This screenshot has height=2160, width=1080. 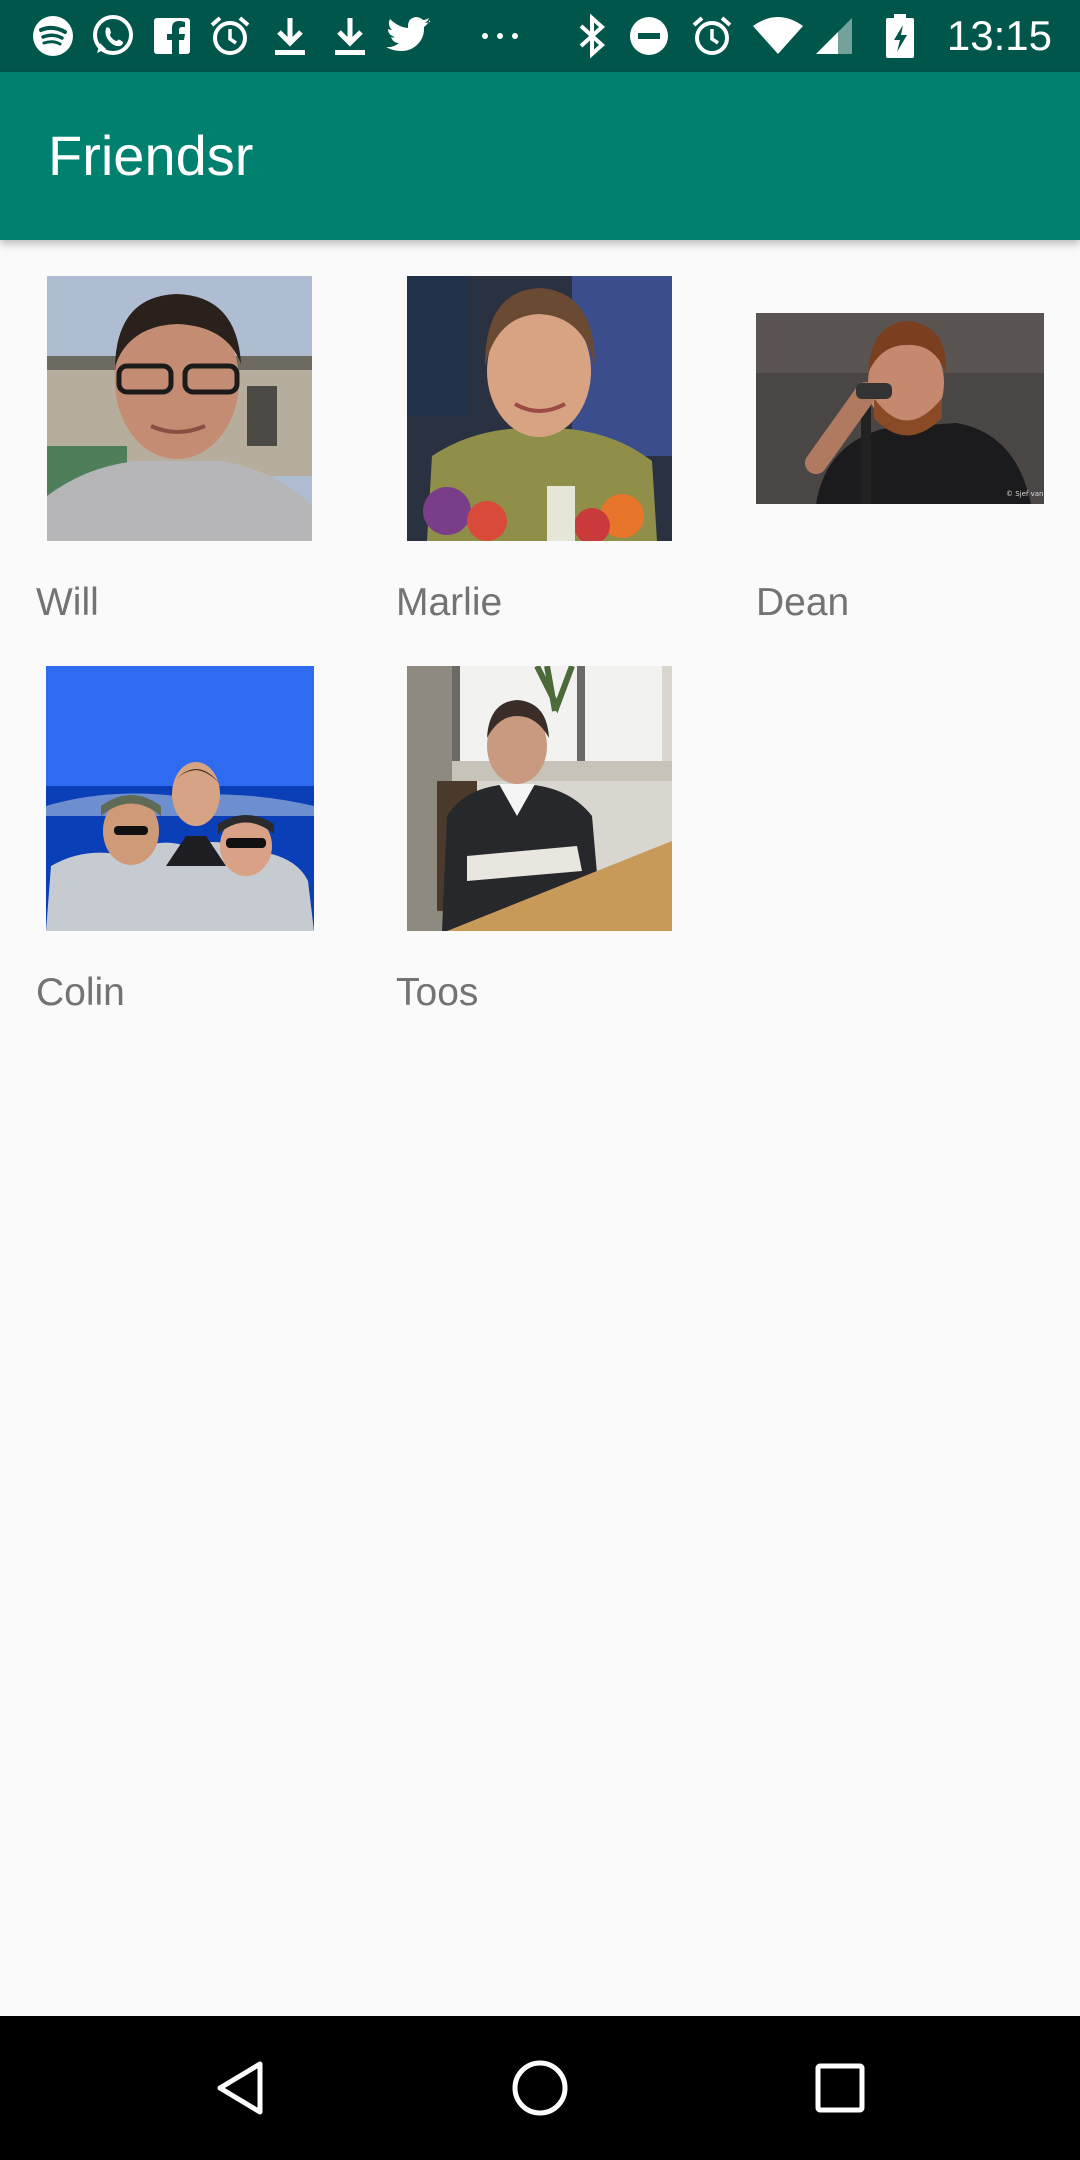 I want to click on friend-item-colin: Colin, so click(x=206, y=861).